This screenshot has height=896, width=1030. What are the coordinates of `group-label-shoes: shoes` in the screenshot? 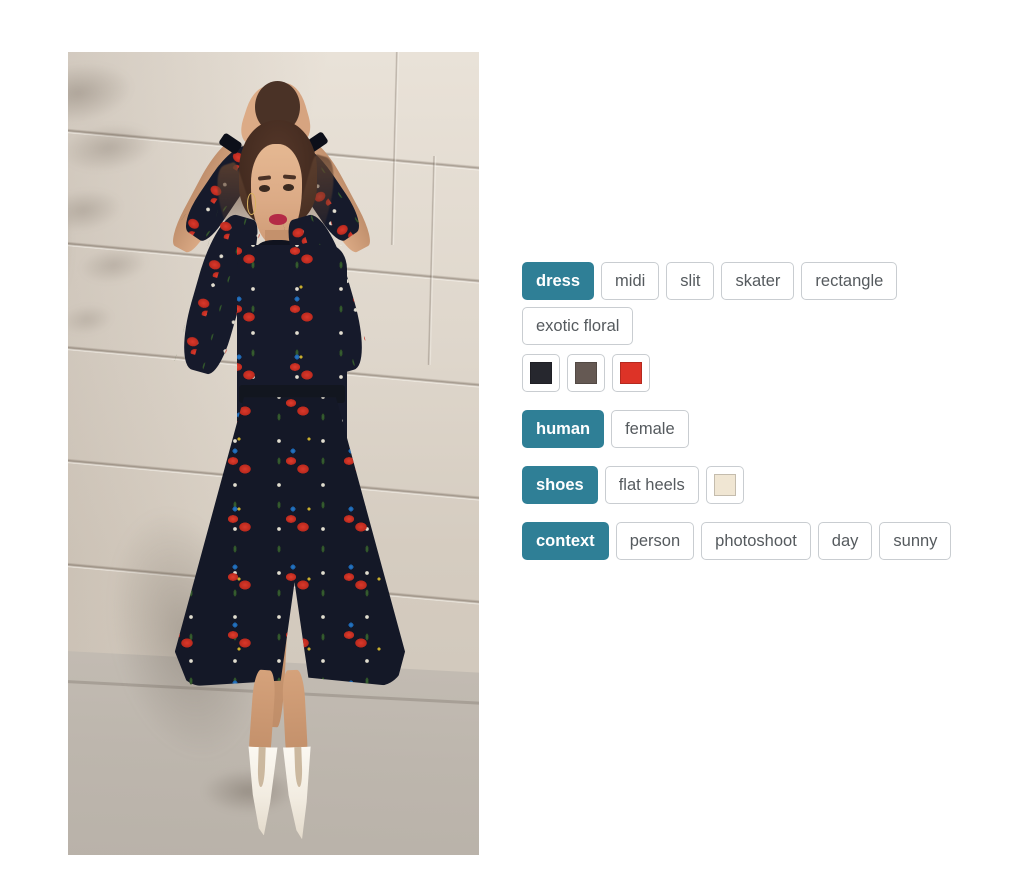 It's located at (560, 485).